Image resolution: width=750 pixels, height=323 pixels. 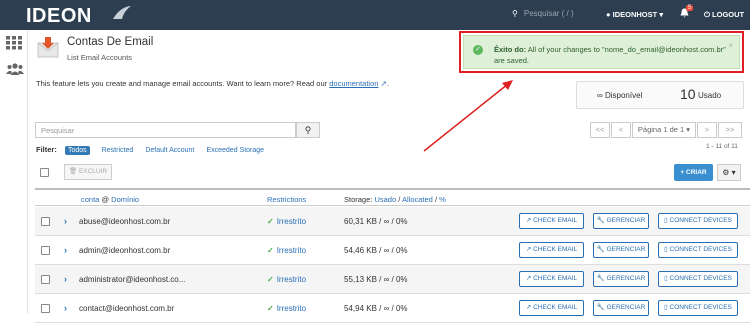 What do you see at coordinates (44, 172) in the screenshot?
I see `select-all-checkbox` at bounding box center [44, 172].